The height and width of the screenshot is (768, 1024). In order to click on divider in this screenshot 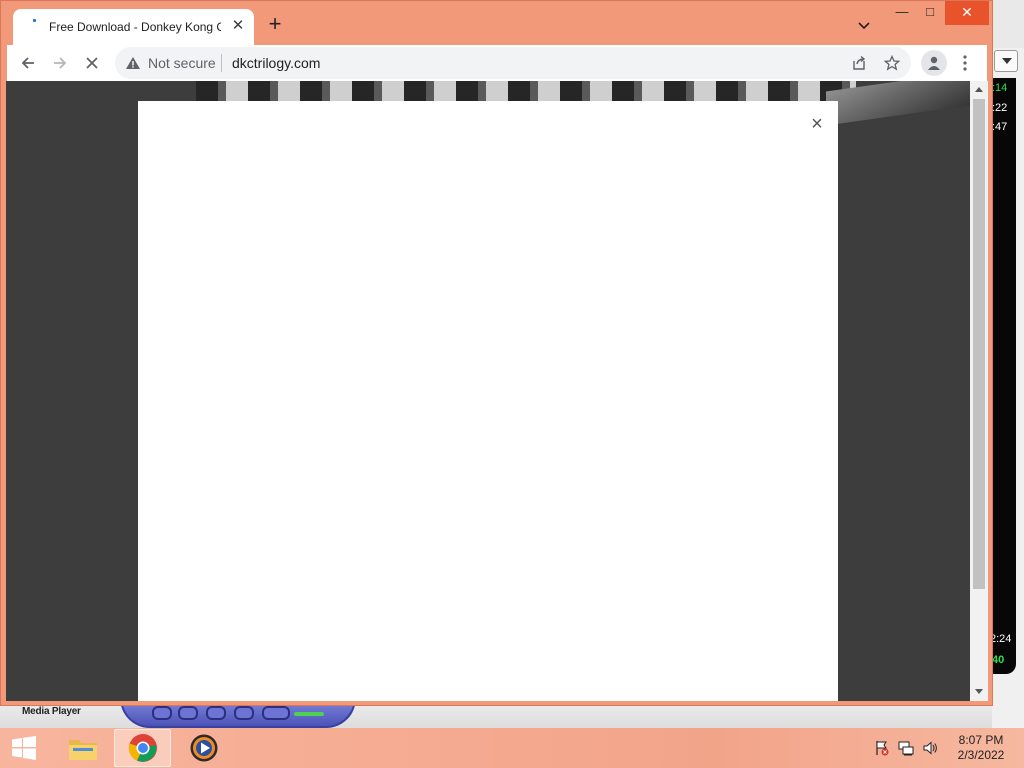, I will do `click(221, 63)`.